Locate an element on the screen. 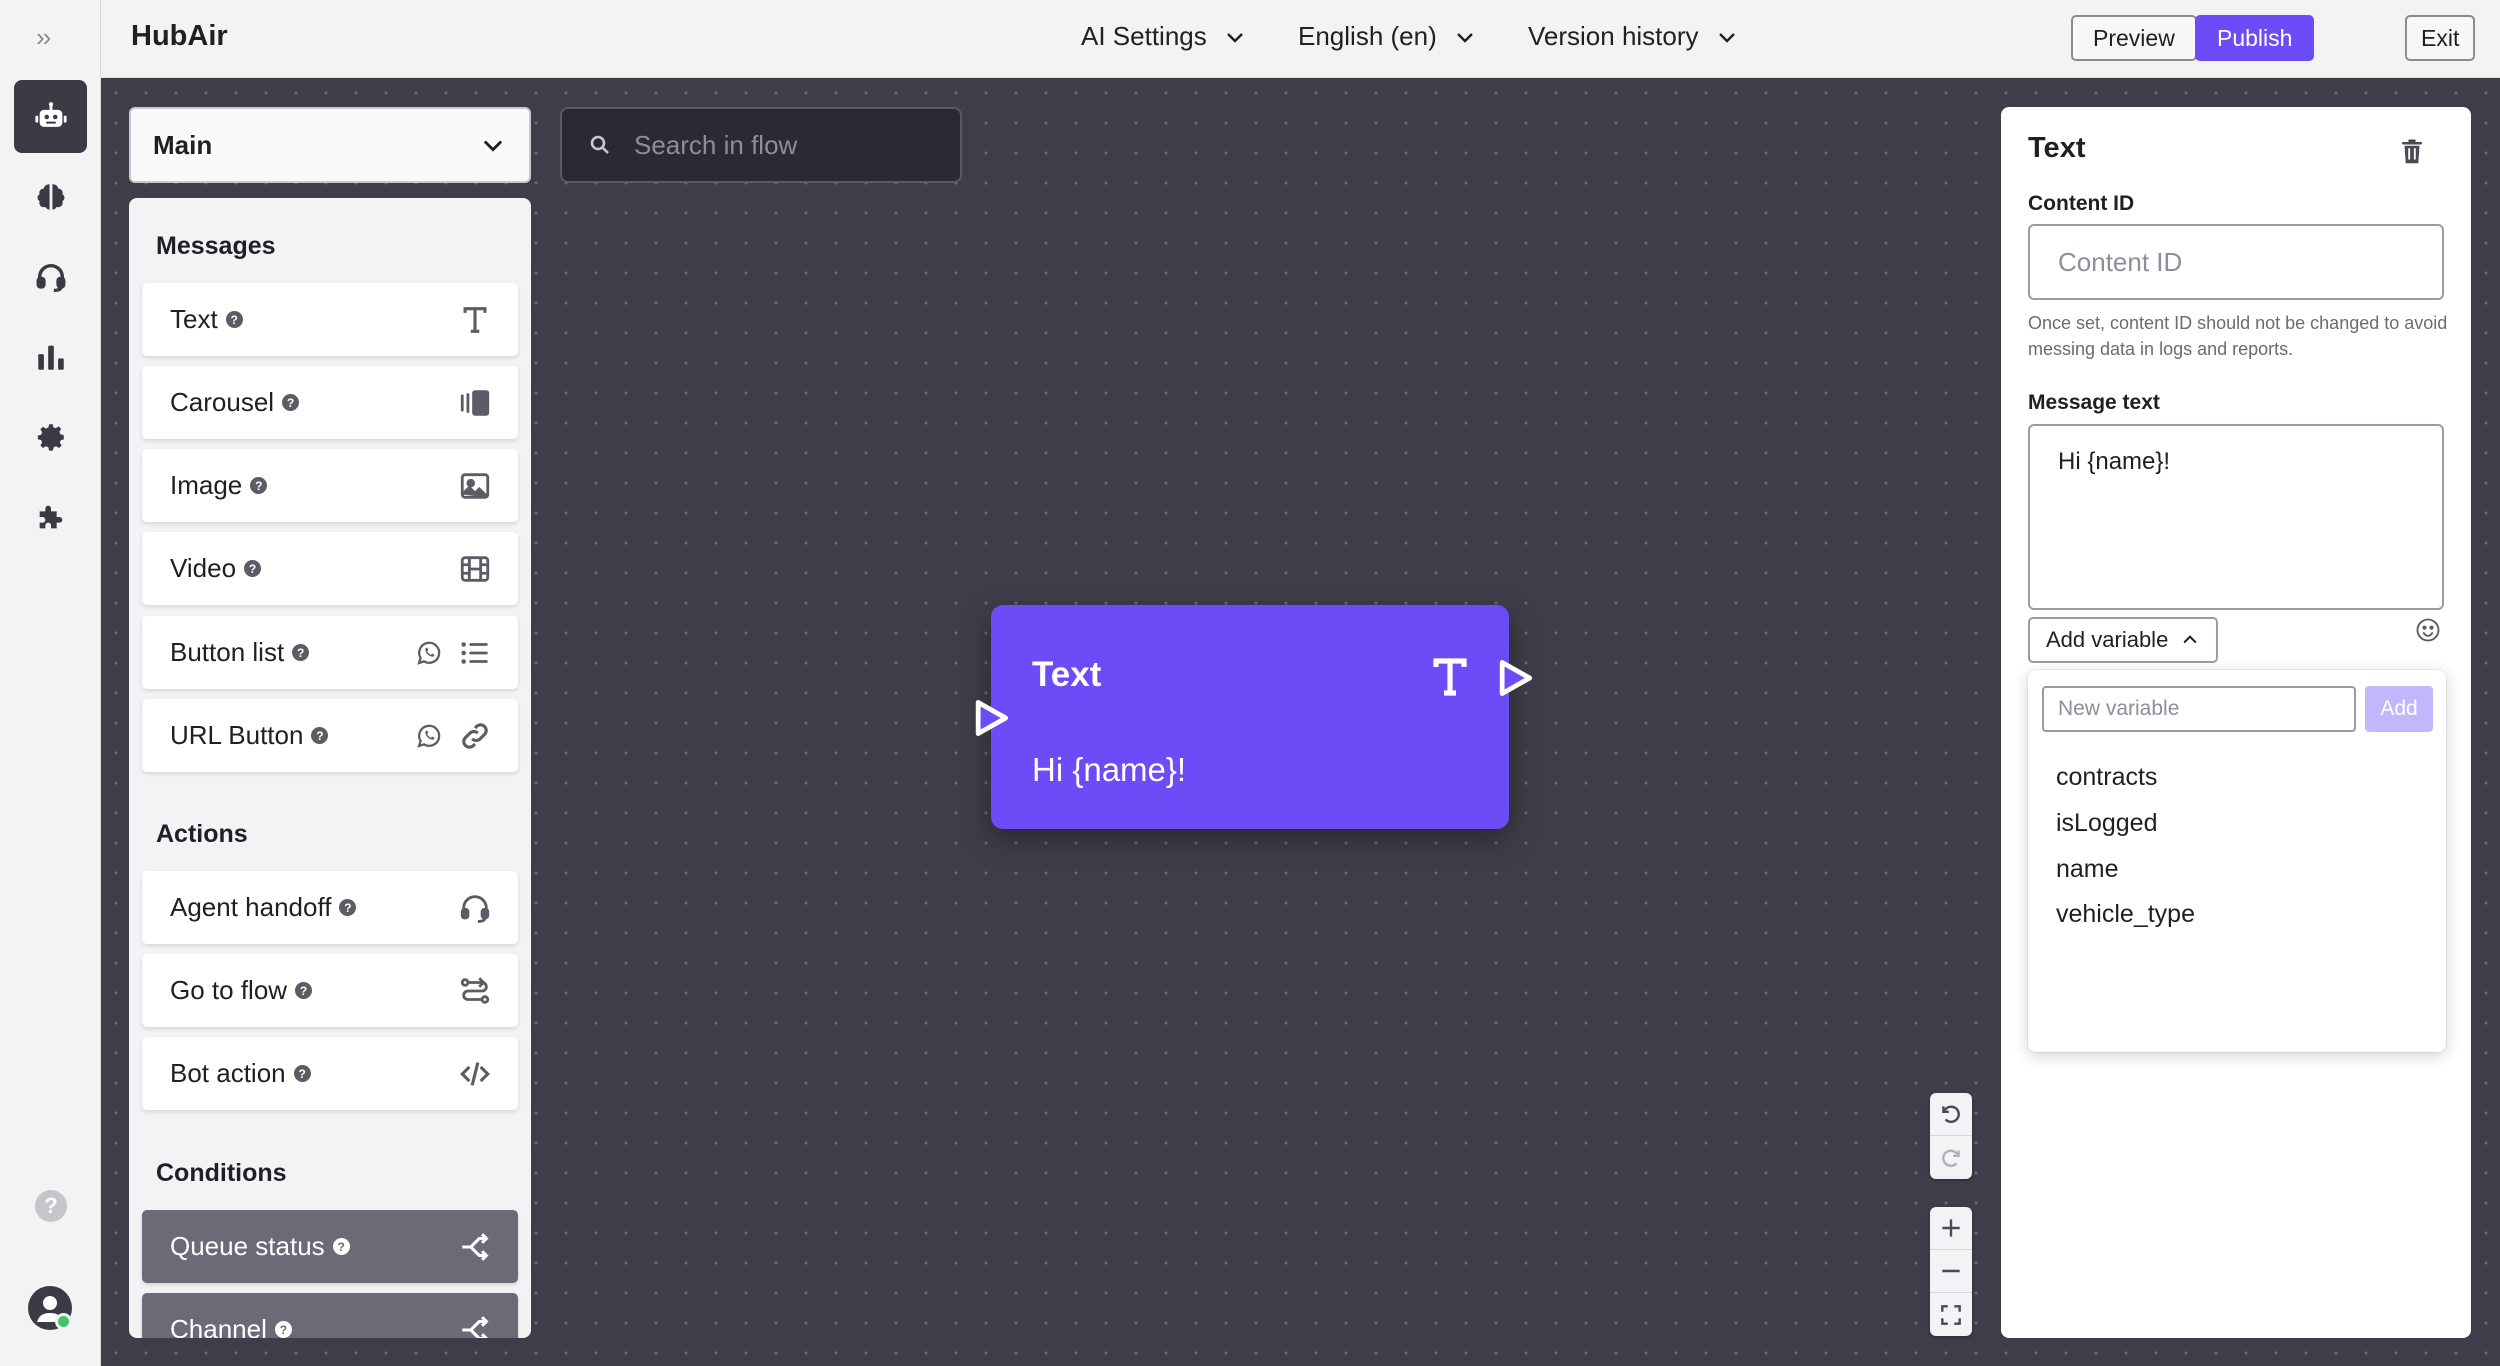 Image resolution: width=2500 pixels, height=1366 pixels. palette-item-queue-status: Queue status? is located at coordinates (330, 1246).